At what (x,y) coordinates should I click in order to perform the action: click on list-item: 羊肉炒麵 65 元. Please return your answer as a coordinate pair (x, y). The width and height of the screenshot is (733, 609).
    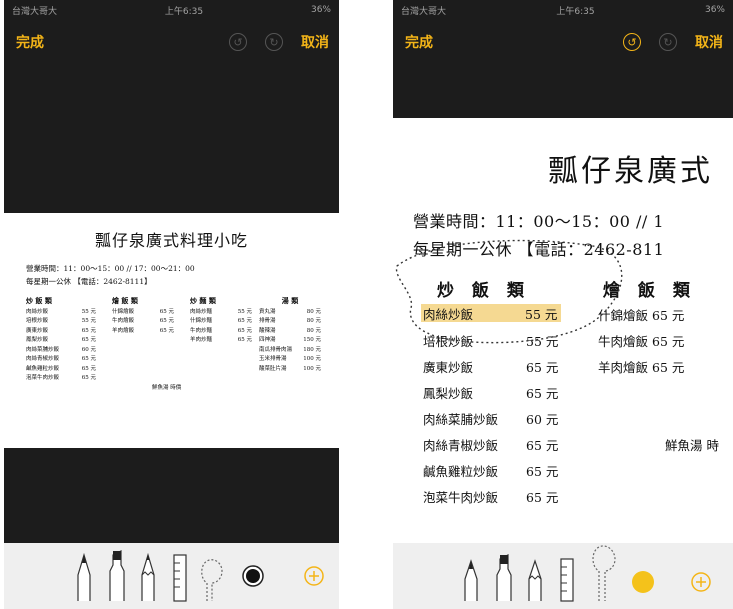
    Looking at the image, I should click on (221, 340).